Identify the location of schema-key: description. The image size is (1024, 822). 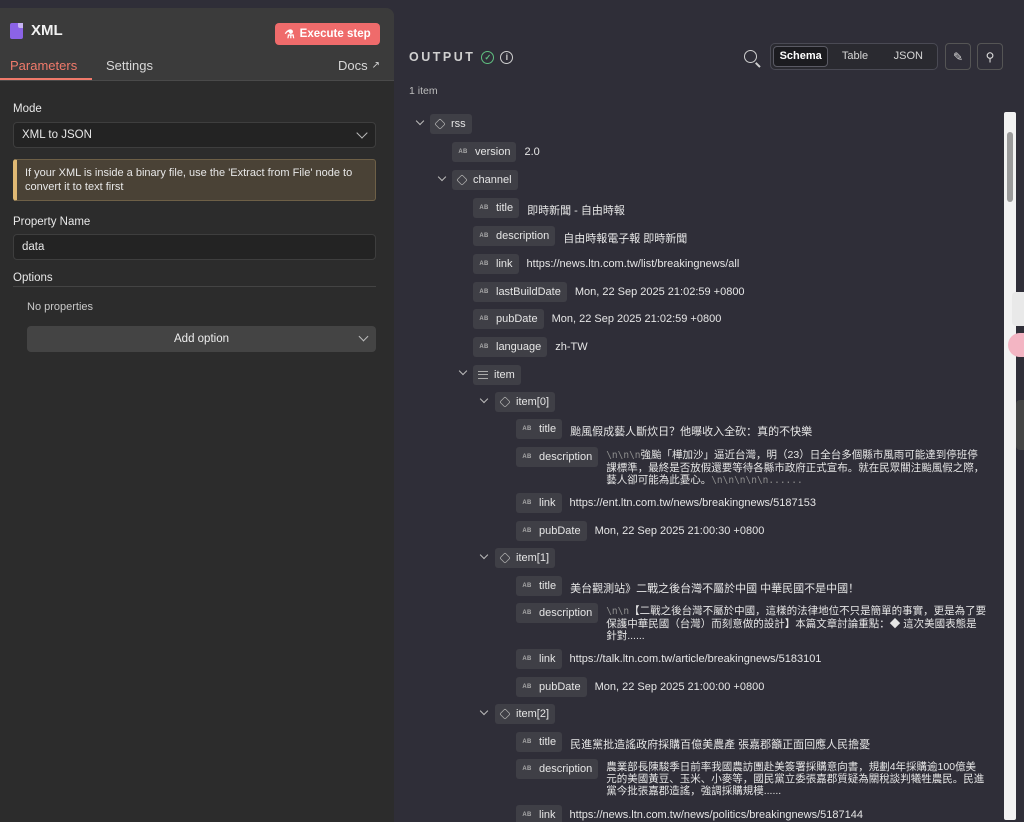
(523, 236).